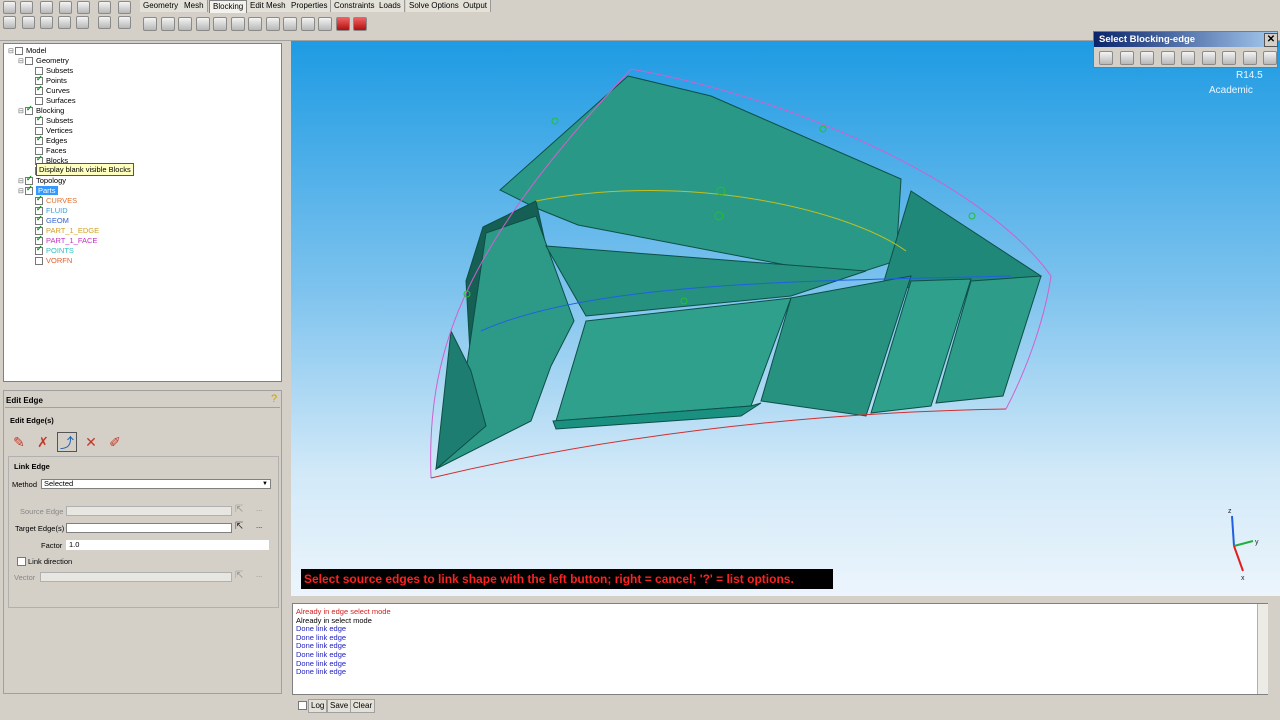  Describe the element at coordinates (91, 442) in the screenshot. I see `unlink-edge-icon: ✕` at that location.